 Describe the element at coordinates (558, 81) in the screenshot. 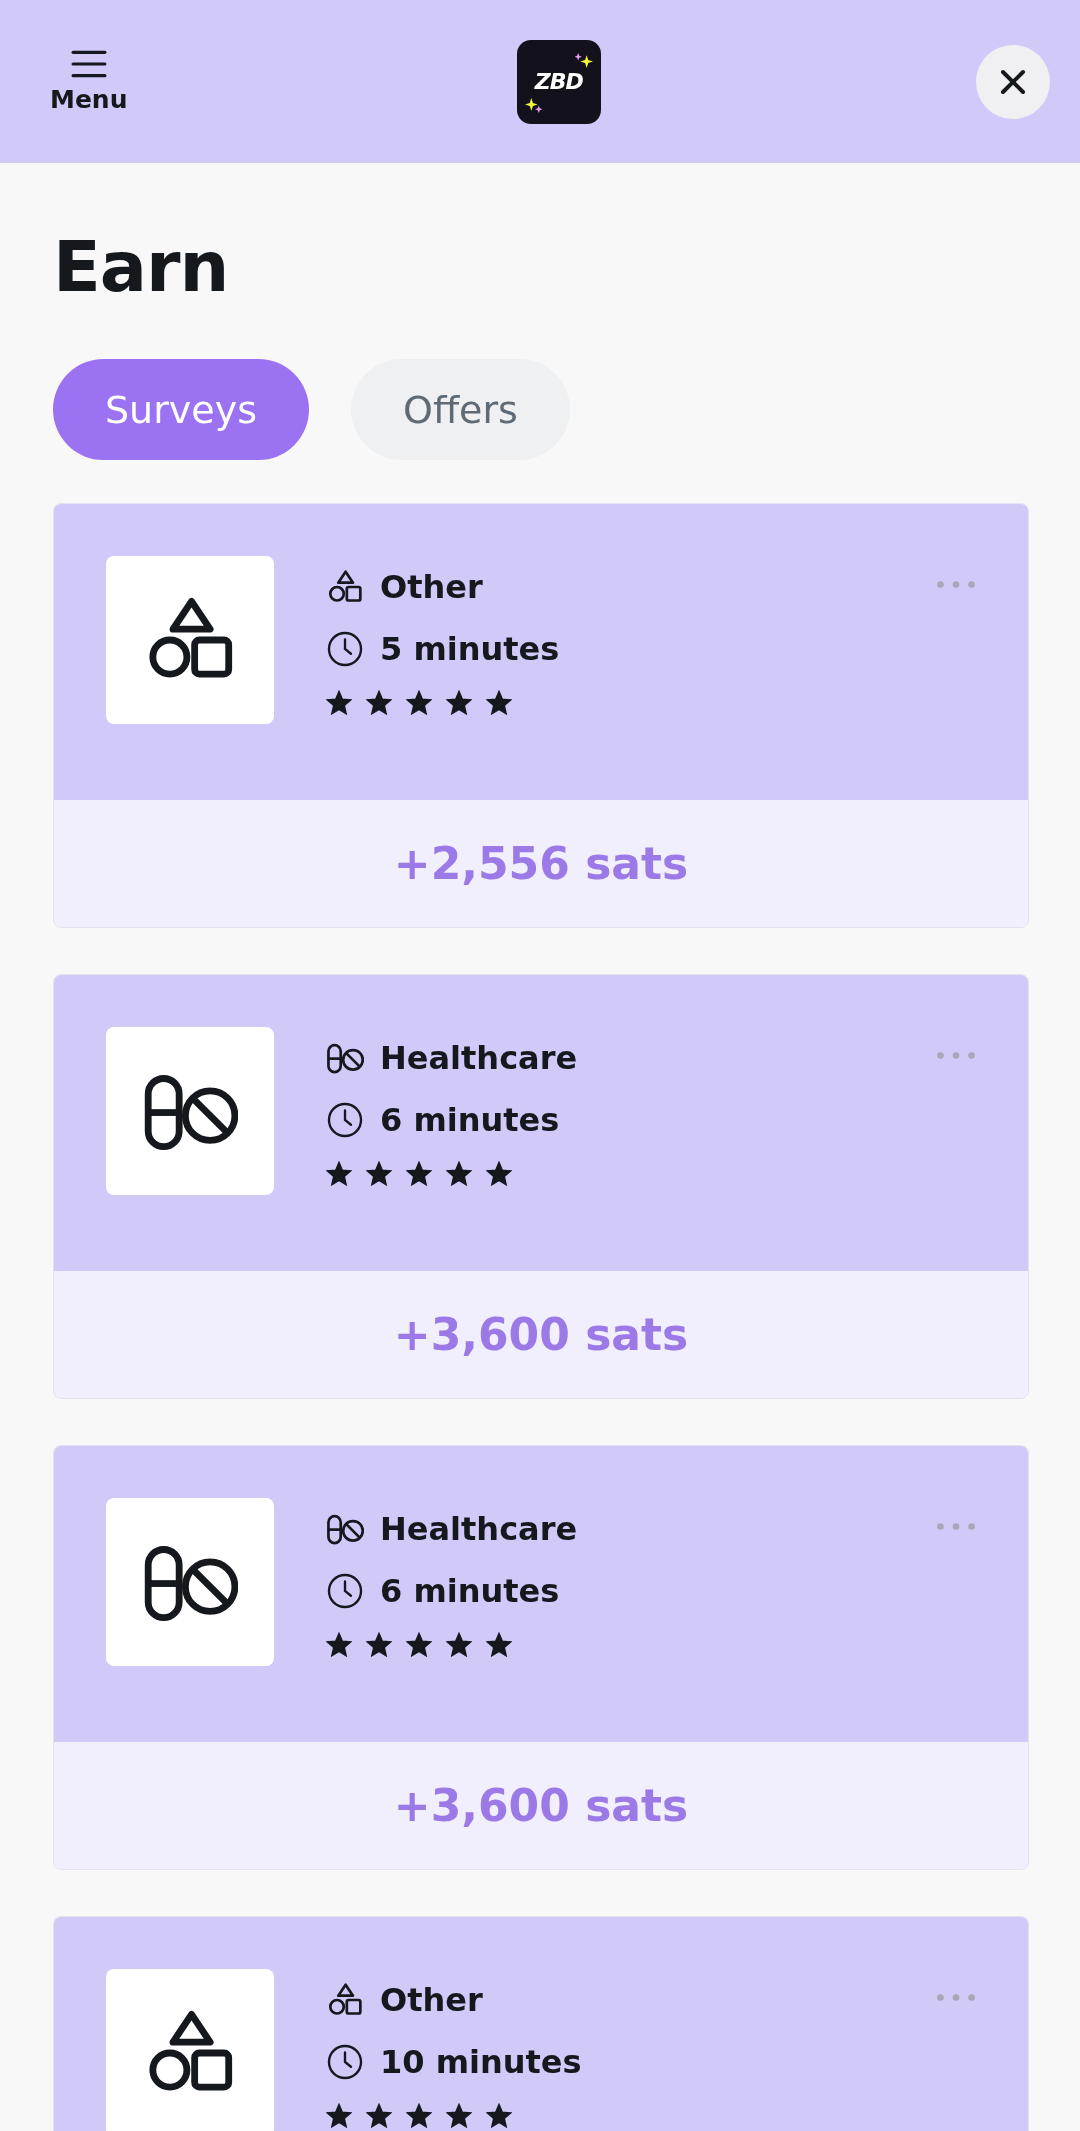

I see `app-logo: ZBD` at that location.